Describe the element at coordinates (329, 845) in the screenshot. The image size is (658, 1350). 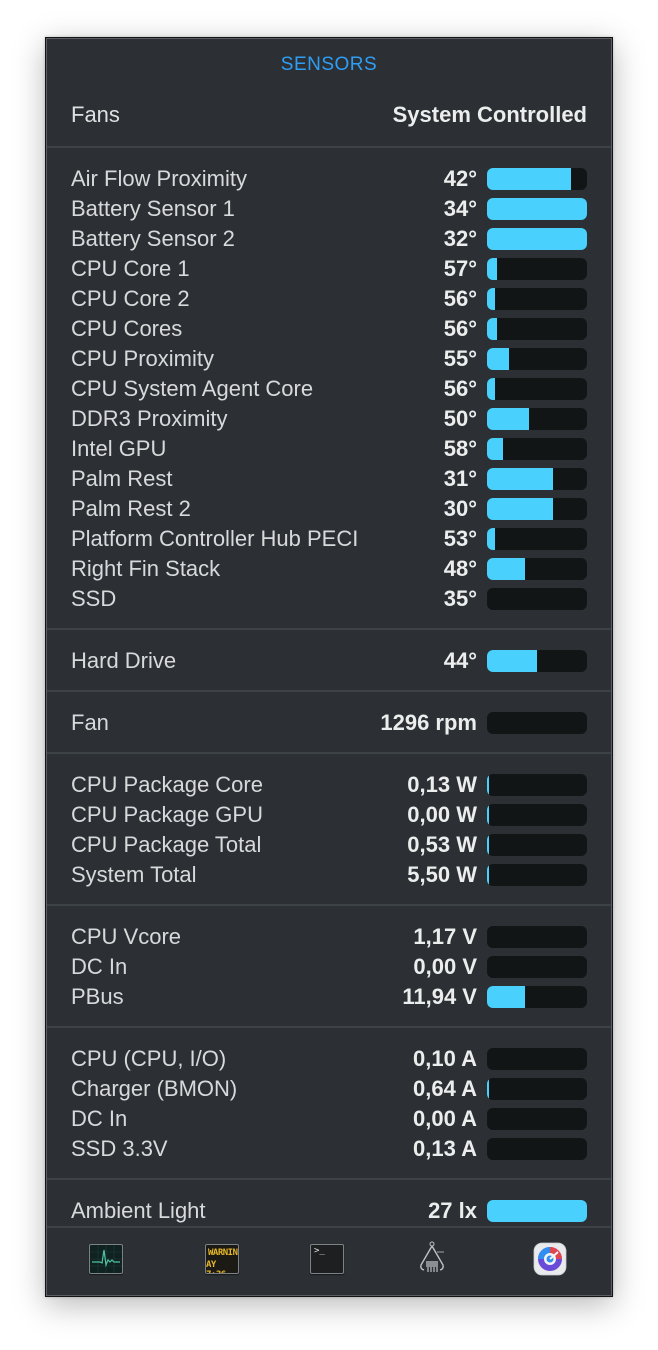
I see `sensor-row: CPU Package Total 0,53 W` at that location.